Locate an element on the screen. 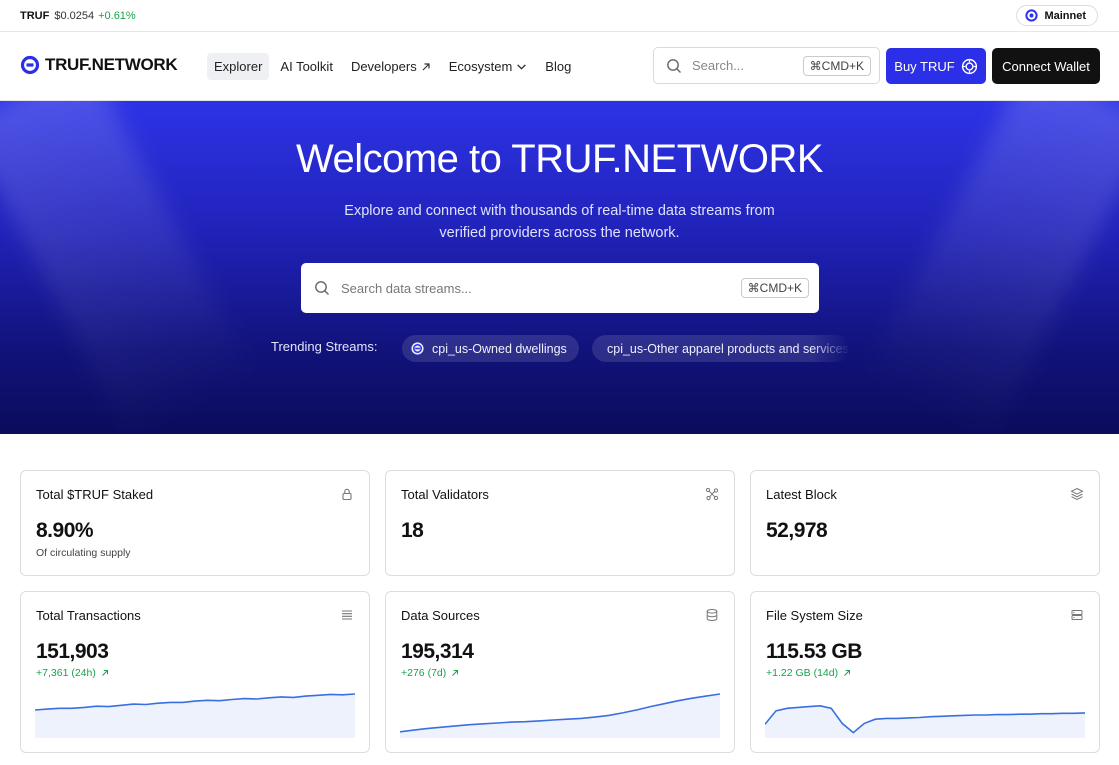 This screenshot has width=1119, height=765. buy-truf-button: Buy TRUF is located at coordinates (936, 66).